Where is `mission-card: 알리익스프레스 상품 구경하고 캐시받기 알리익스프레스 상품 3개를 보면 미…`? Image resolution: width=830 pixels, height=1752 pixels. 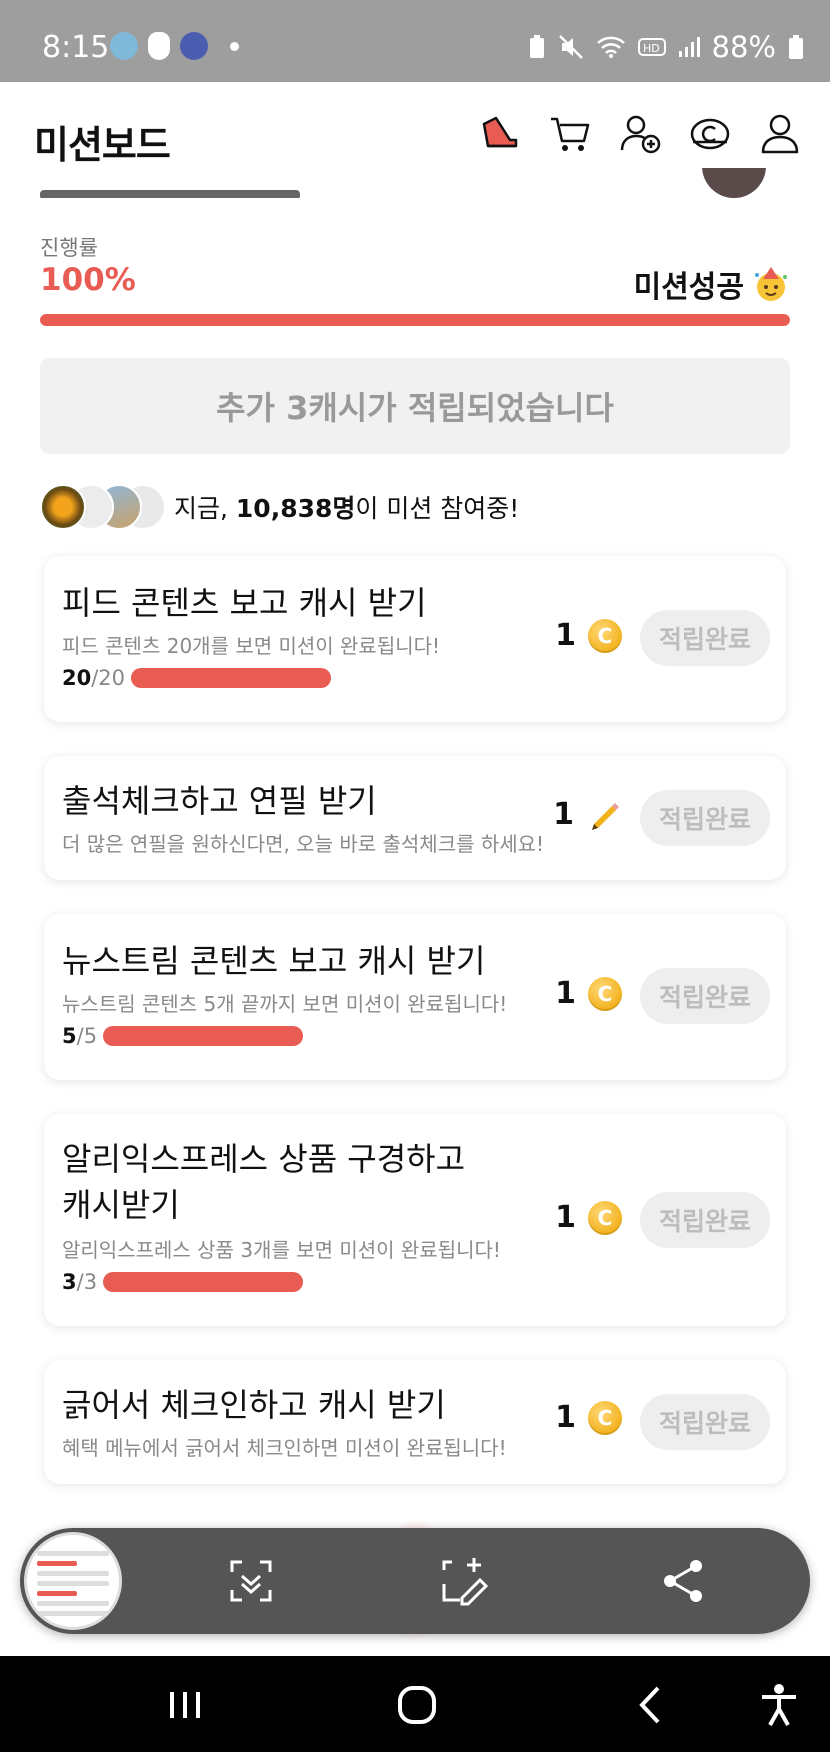 mission-card: 알리익스프레스 상품 구경하고 캐시받기 알리익스프레스 상품 3개를 보면 미… is located at coordinates (415, 1220).